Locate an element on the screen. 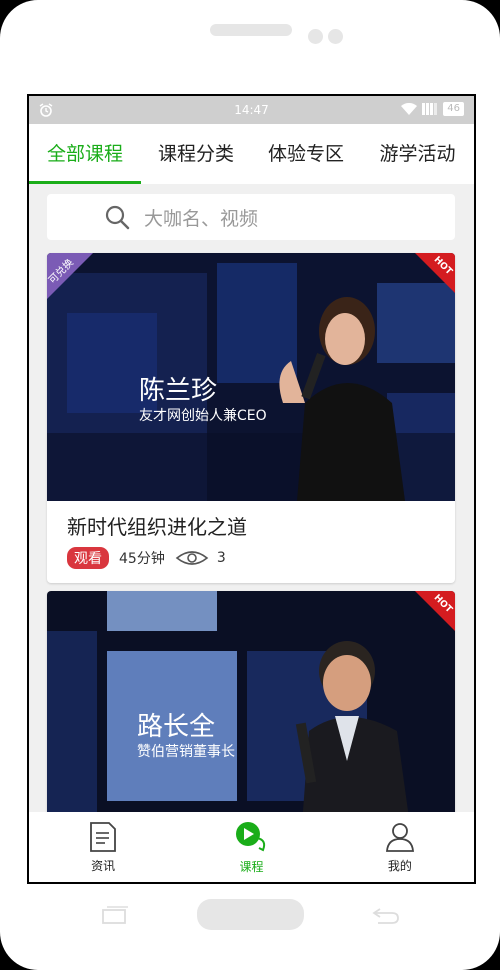  watch-badge: 观看 is located at coordinates (88, 558).